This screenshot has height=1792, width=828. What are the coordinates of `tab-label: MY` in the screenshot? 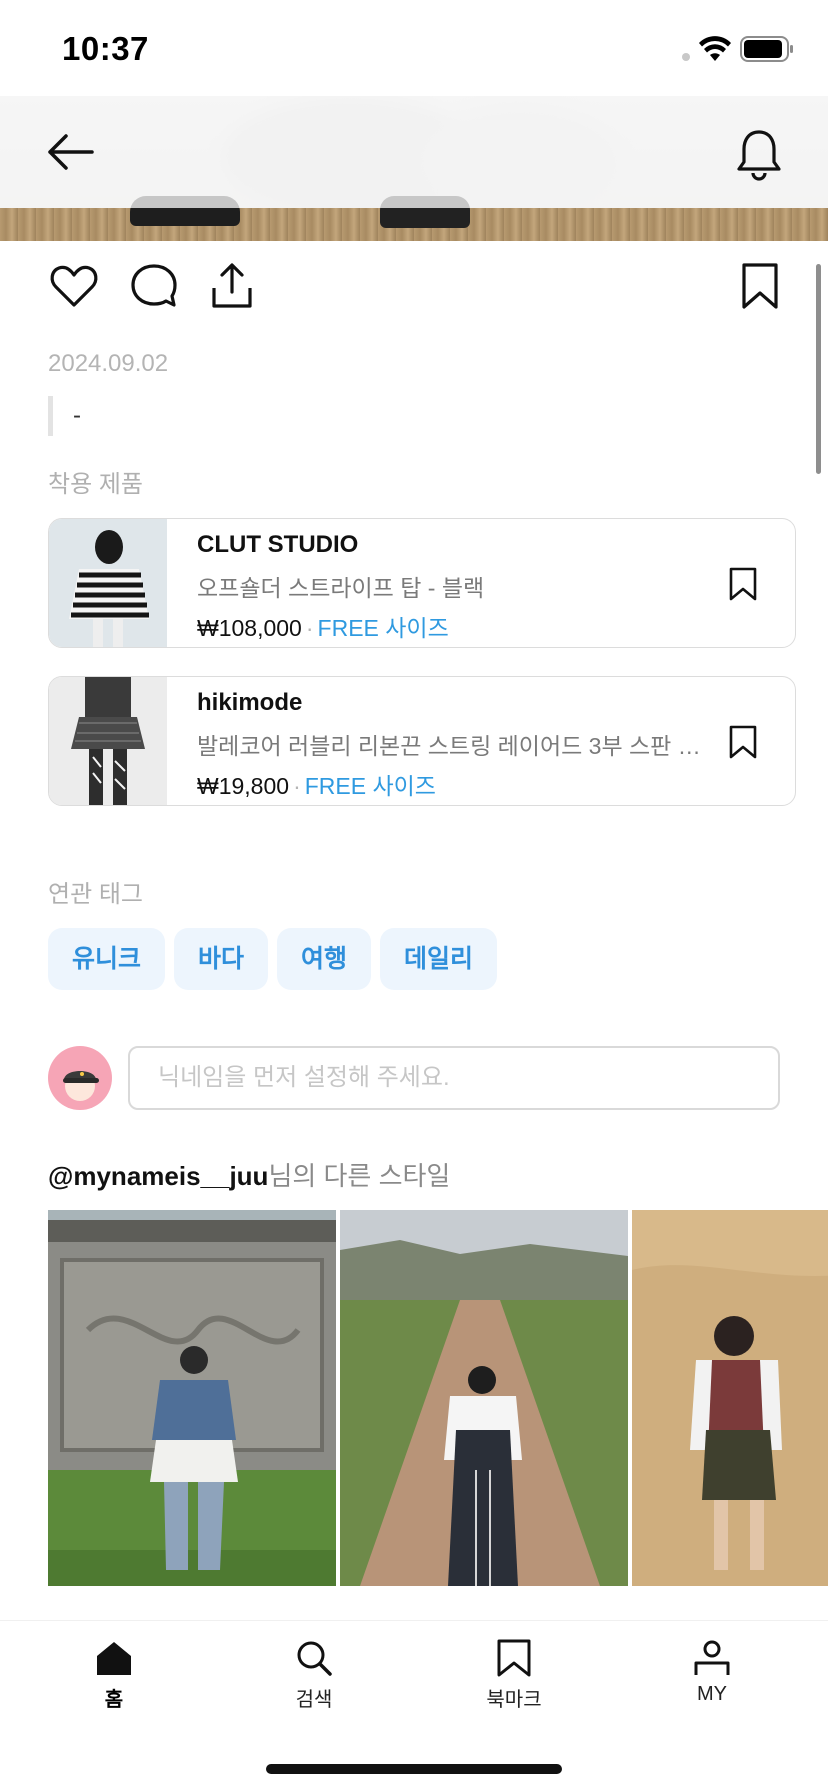 It's located at (712, 1694).